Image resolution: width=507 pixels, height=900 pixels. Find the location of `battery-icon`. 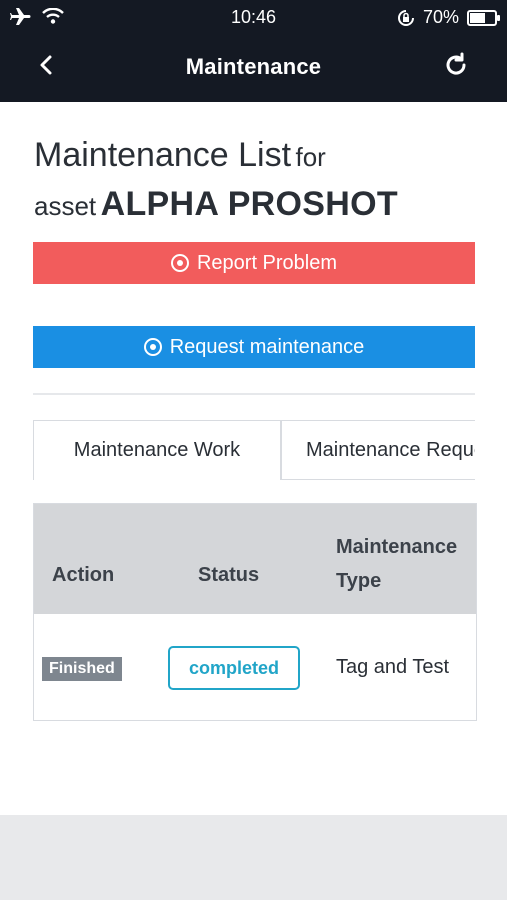

battery-icon is located at coordinates (483, 17).